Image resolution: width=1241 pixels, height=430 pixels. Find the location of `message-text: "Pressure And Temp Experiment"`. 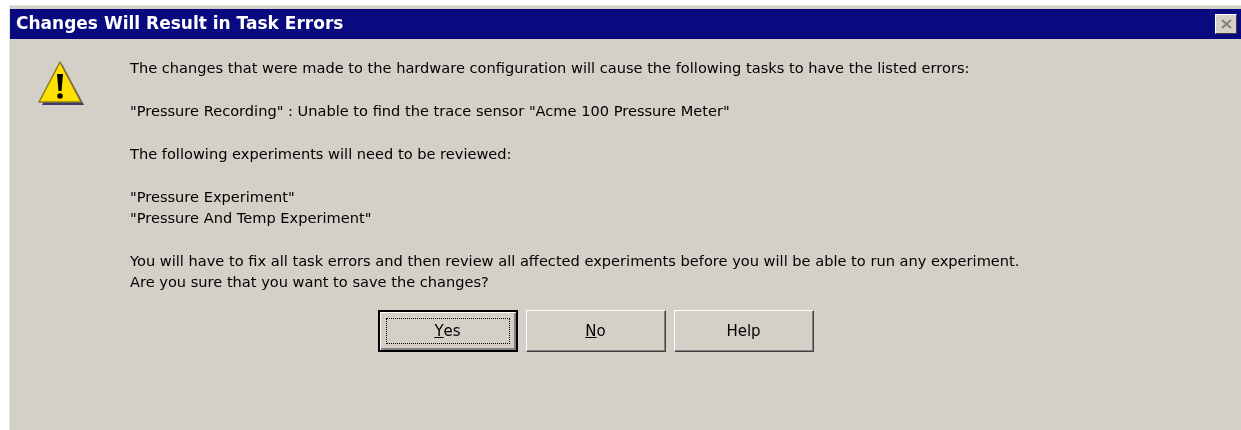

message-text: "Pressure And Temp Experiment" is located at coordinates (251, 218).